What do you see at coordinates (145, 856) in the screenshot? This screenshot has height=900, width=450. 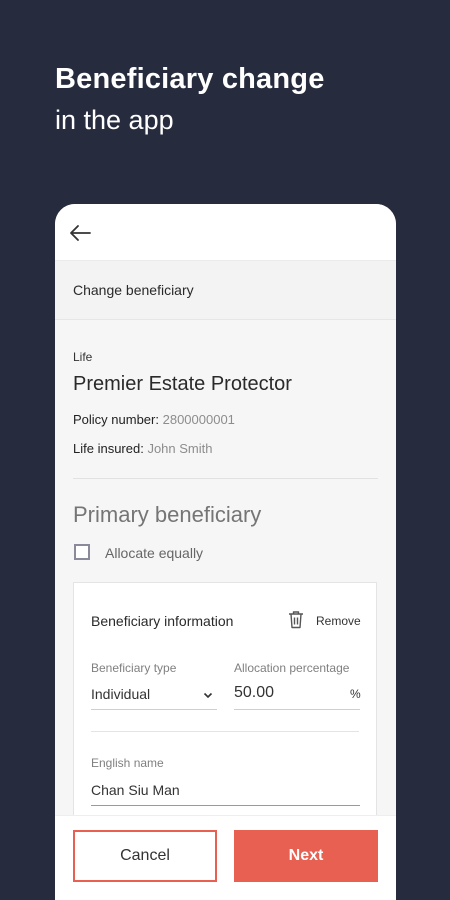 I see `cancel-button: Cancel` at bounding box center [145, 856].